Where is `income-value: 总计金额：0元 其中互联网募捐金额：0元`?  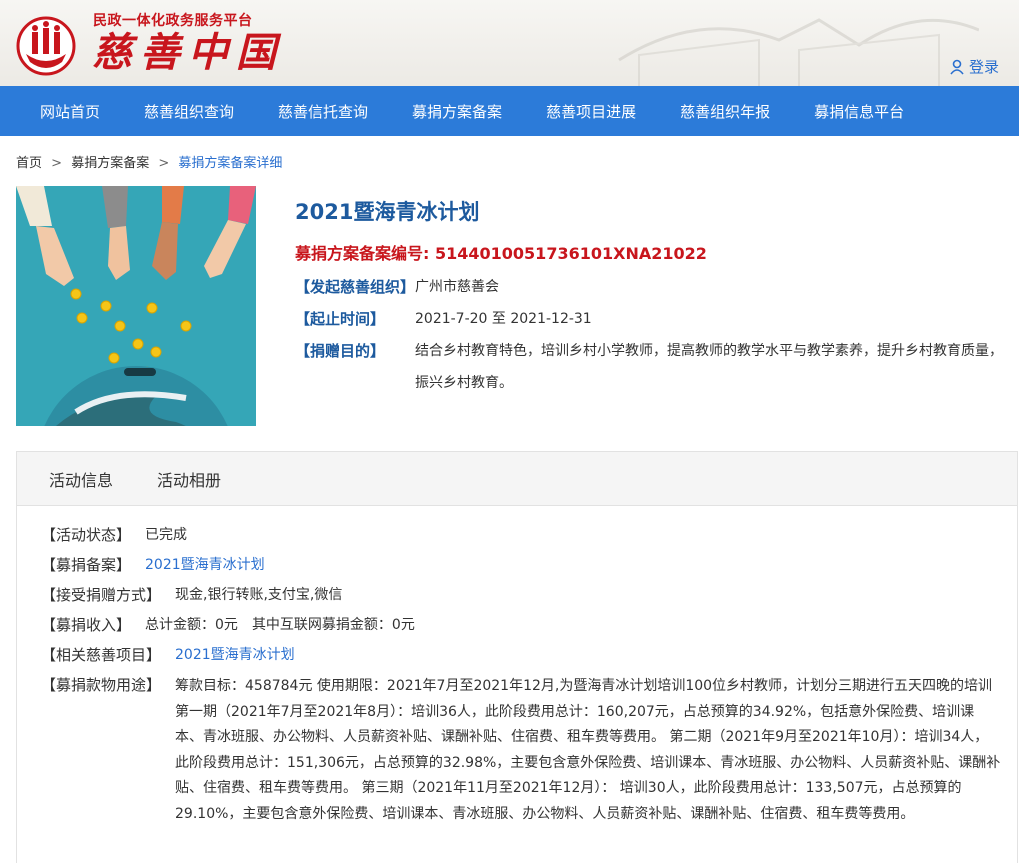
income-value: 总计金额：0元 其中互联网募捐金额：0元 is located at coordinates (581, 625).